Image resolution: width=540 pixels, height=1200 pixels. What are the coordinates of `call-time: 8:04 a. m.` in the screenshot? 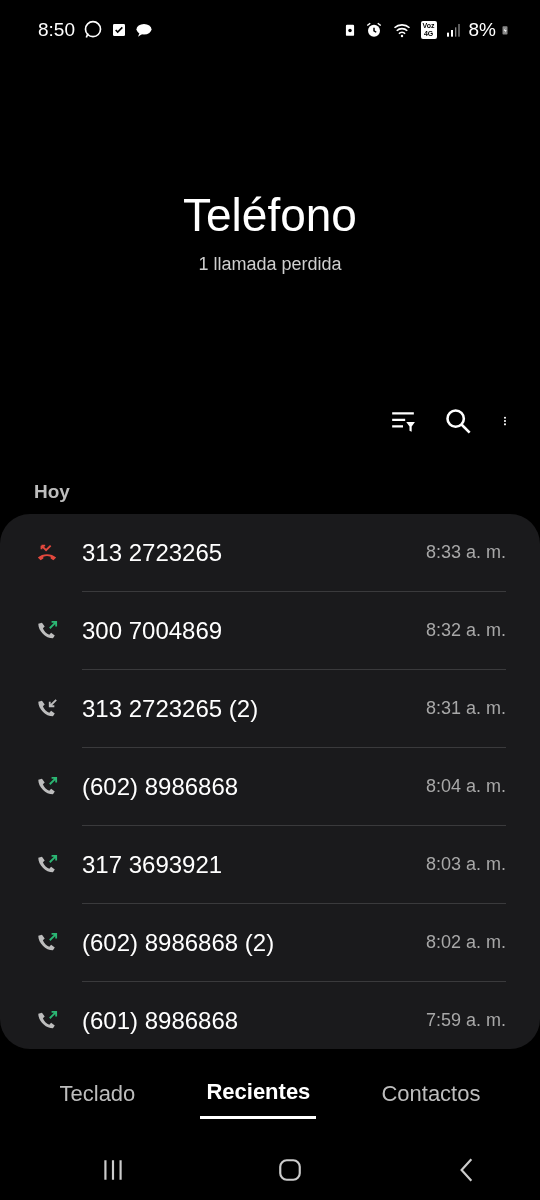 It's located at (465, 787).